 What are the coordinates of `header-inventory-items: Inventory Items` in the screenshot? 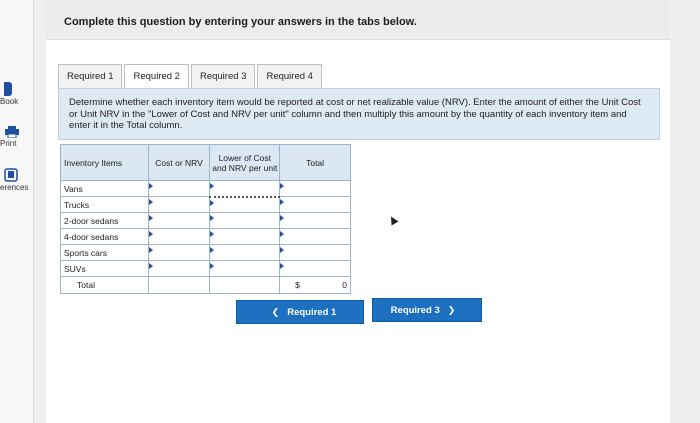 It's located at (104, 162).